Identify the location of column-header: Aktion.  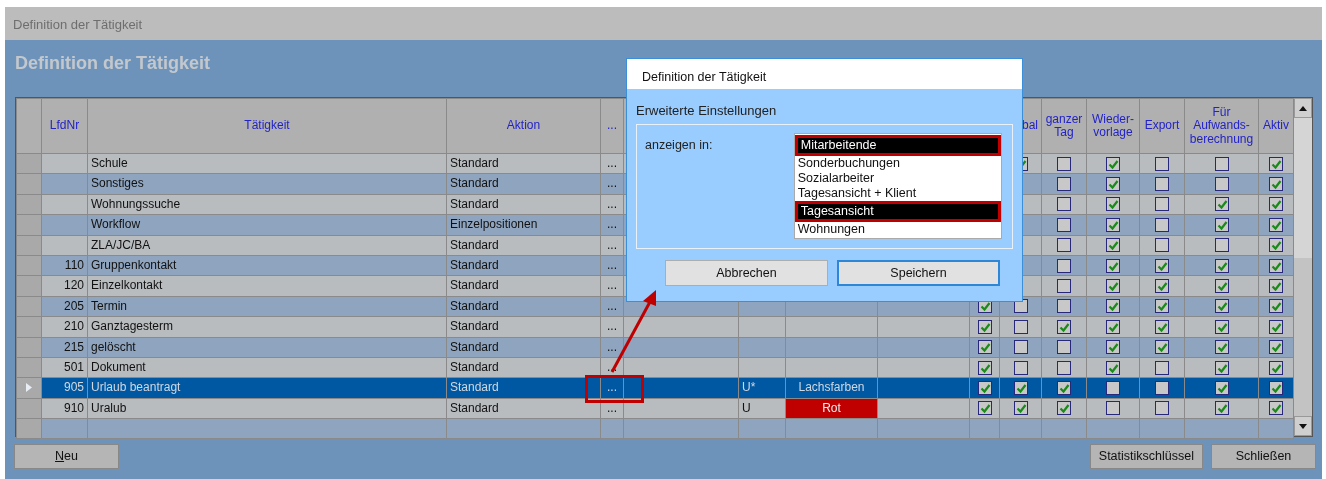
(523, 126).